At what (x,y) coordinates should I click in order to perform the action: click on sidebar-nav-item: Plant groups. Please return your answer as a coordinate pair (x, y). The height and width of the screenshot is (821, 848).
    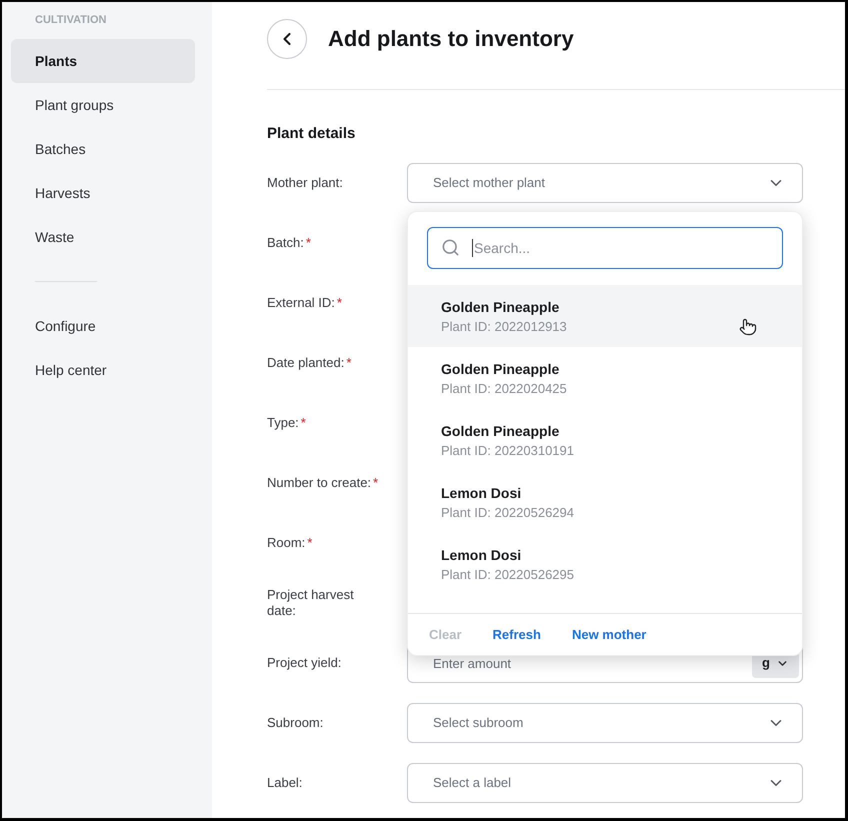
    Looking at the image, I should click on (103, 105).